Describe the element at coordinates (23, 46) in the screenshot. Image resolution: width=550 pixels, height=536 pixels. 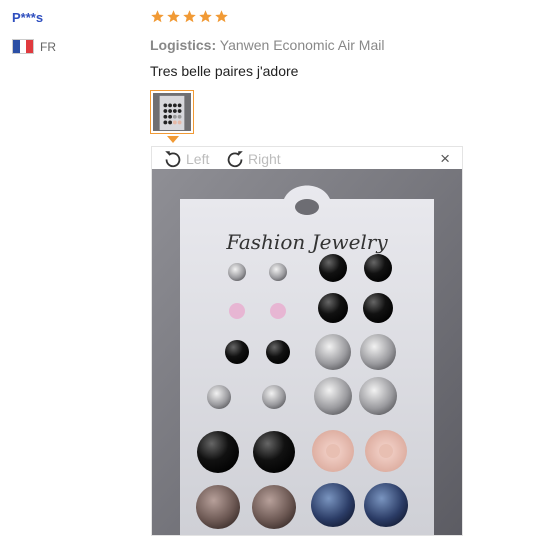
I see `france-flag-icon` at that location.